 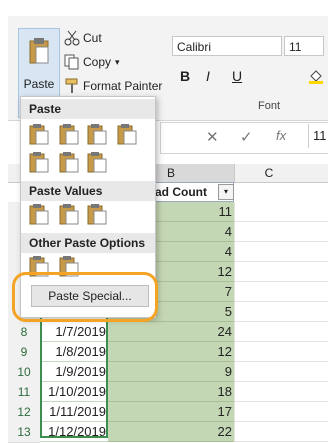 I want to click on underline-button: U, so click(x=237, y=76).